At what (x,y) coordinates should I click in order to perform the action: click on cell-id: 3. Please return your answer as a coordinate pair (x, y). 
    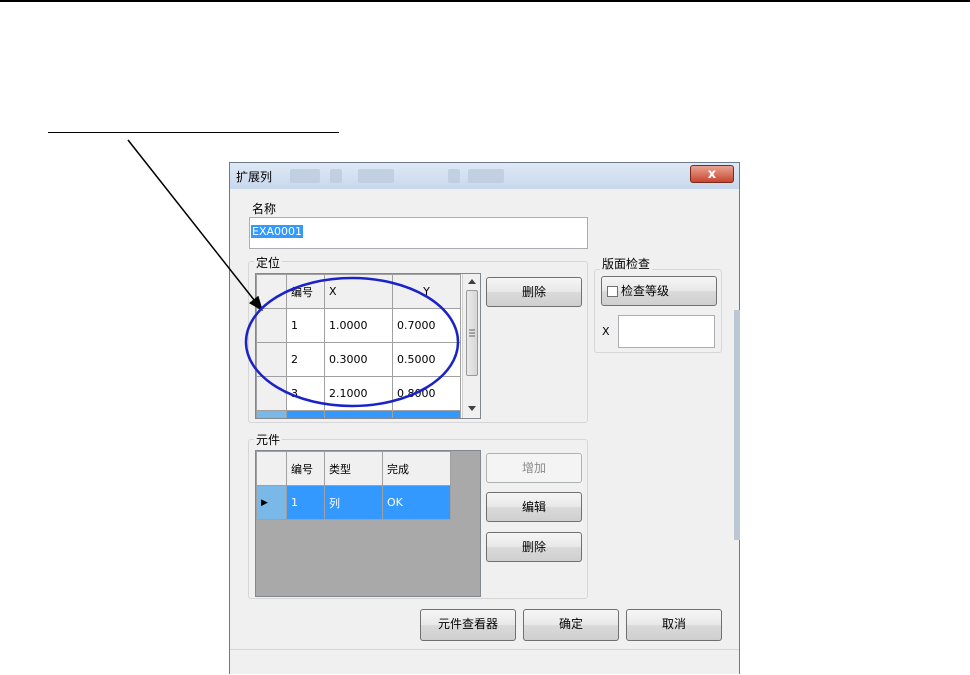
    Looking at the image, I should click on (305, 393).